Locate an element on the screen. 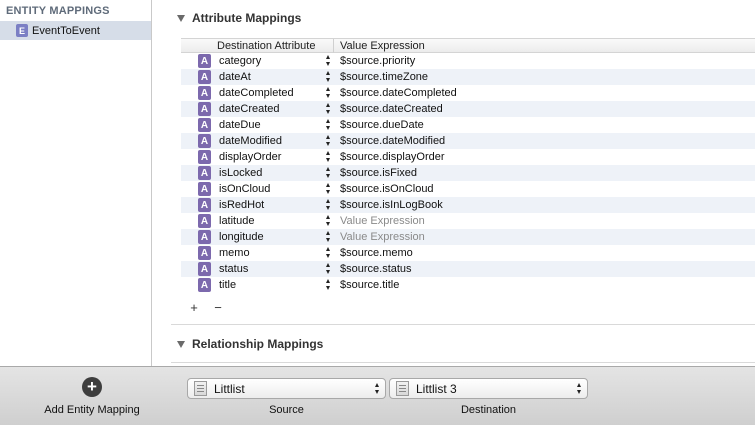 The image size is (755, 425). table-row: AdateCompleted $source.dateCompleted is located at coordinates (468, 93).